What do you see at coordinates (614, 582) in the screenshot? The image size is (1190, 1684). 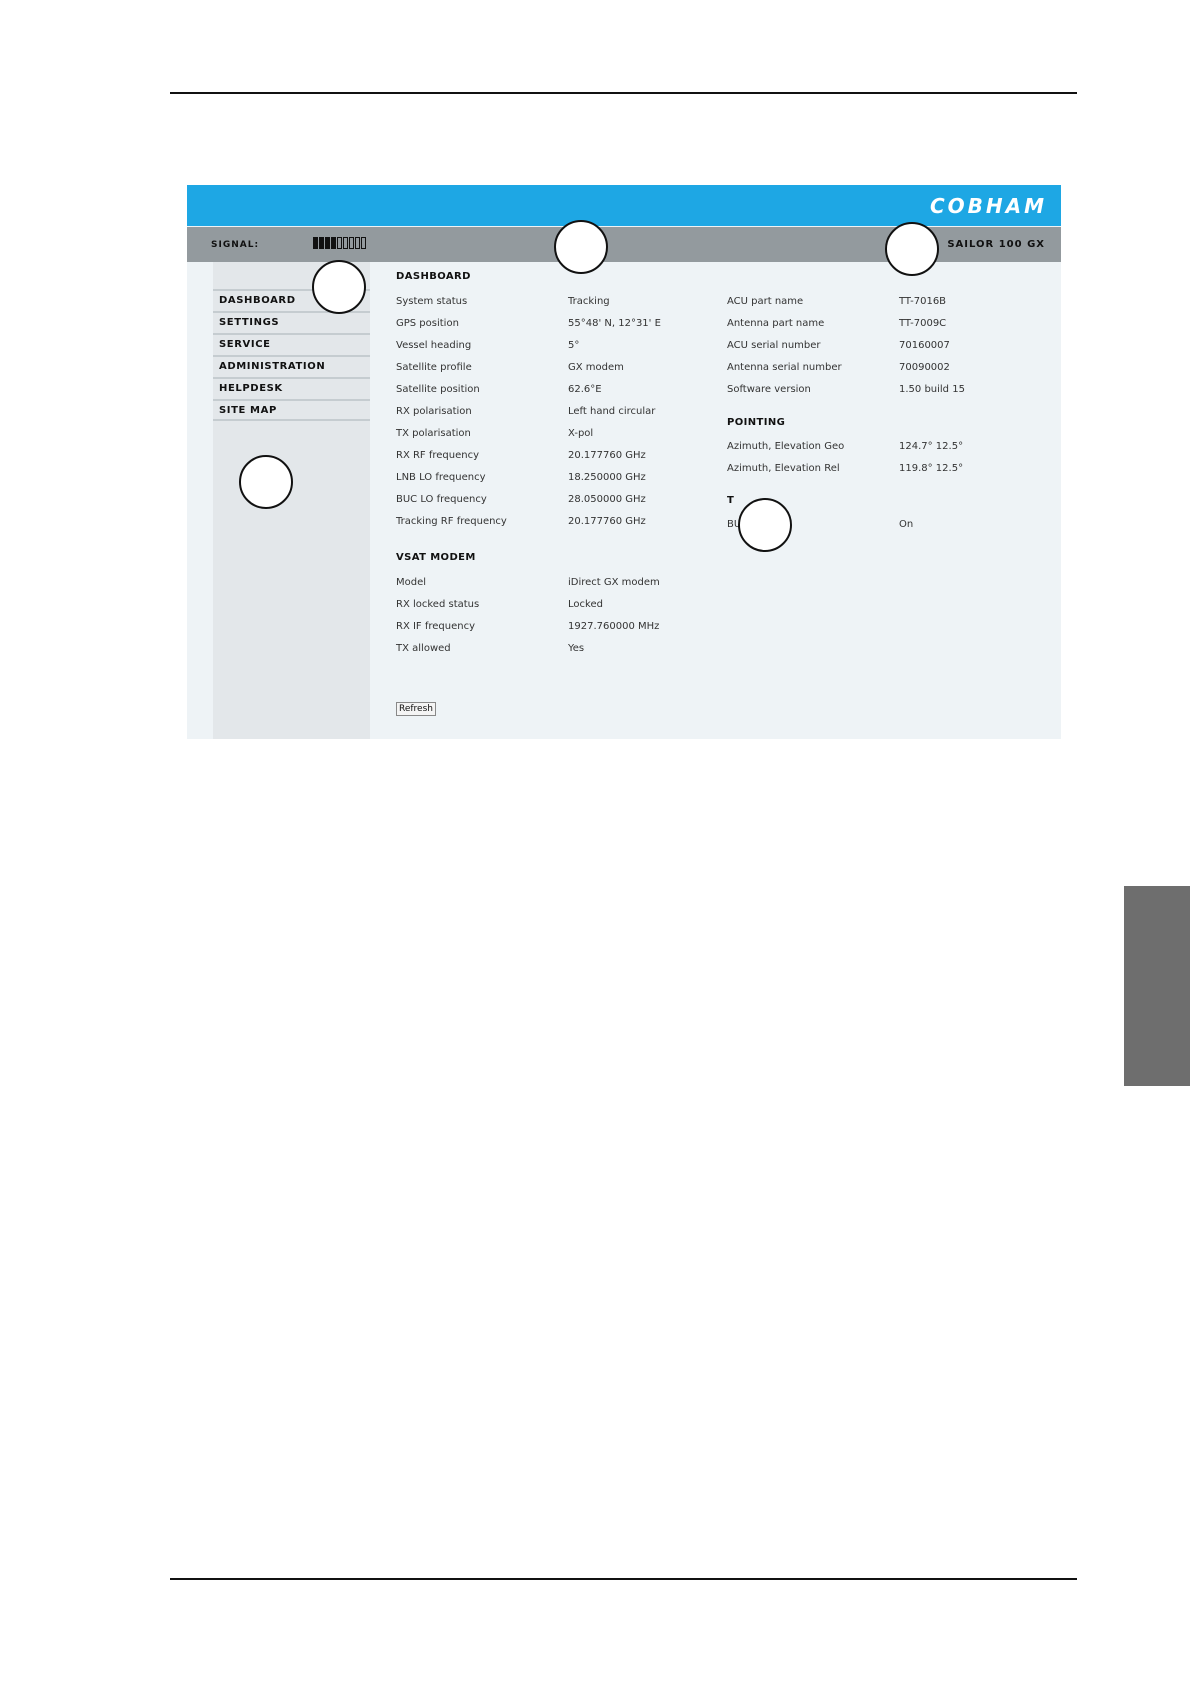 I see `row-value: iDirect GX modem` at bounding box center [614, 582].